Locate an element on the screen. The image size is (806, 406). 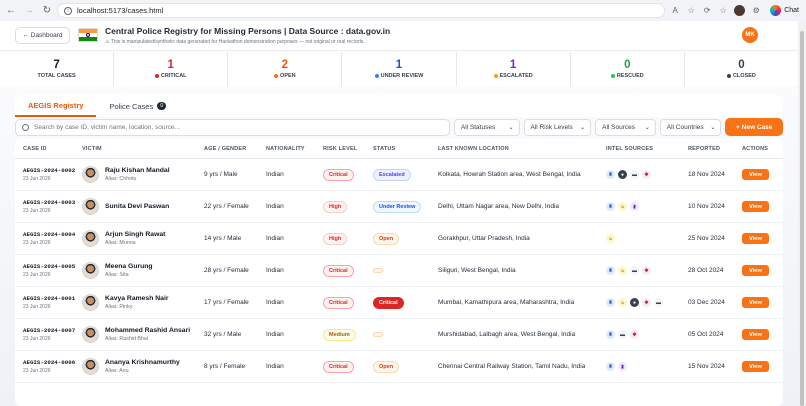
tab-aegis-registry: AEGIS Registry is located at coordinates (56, 106).